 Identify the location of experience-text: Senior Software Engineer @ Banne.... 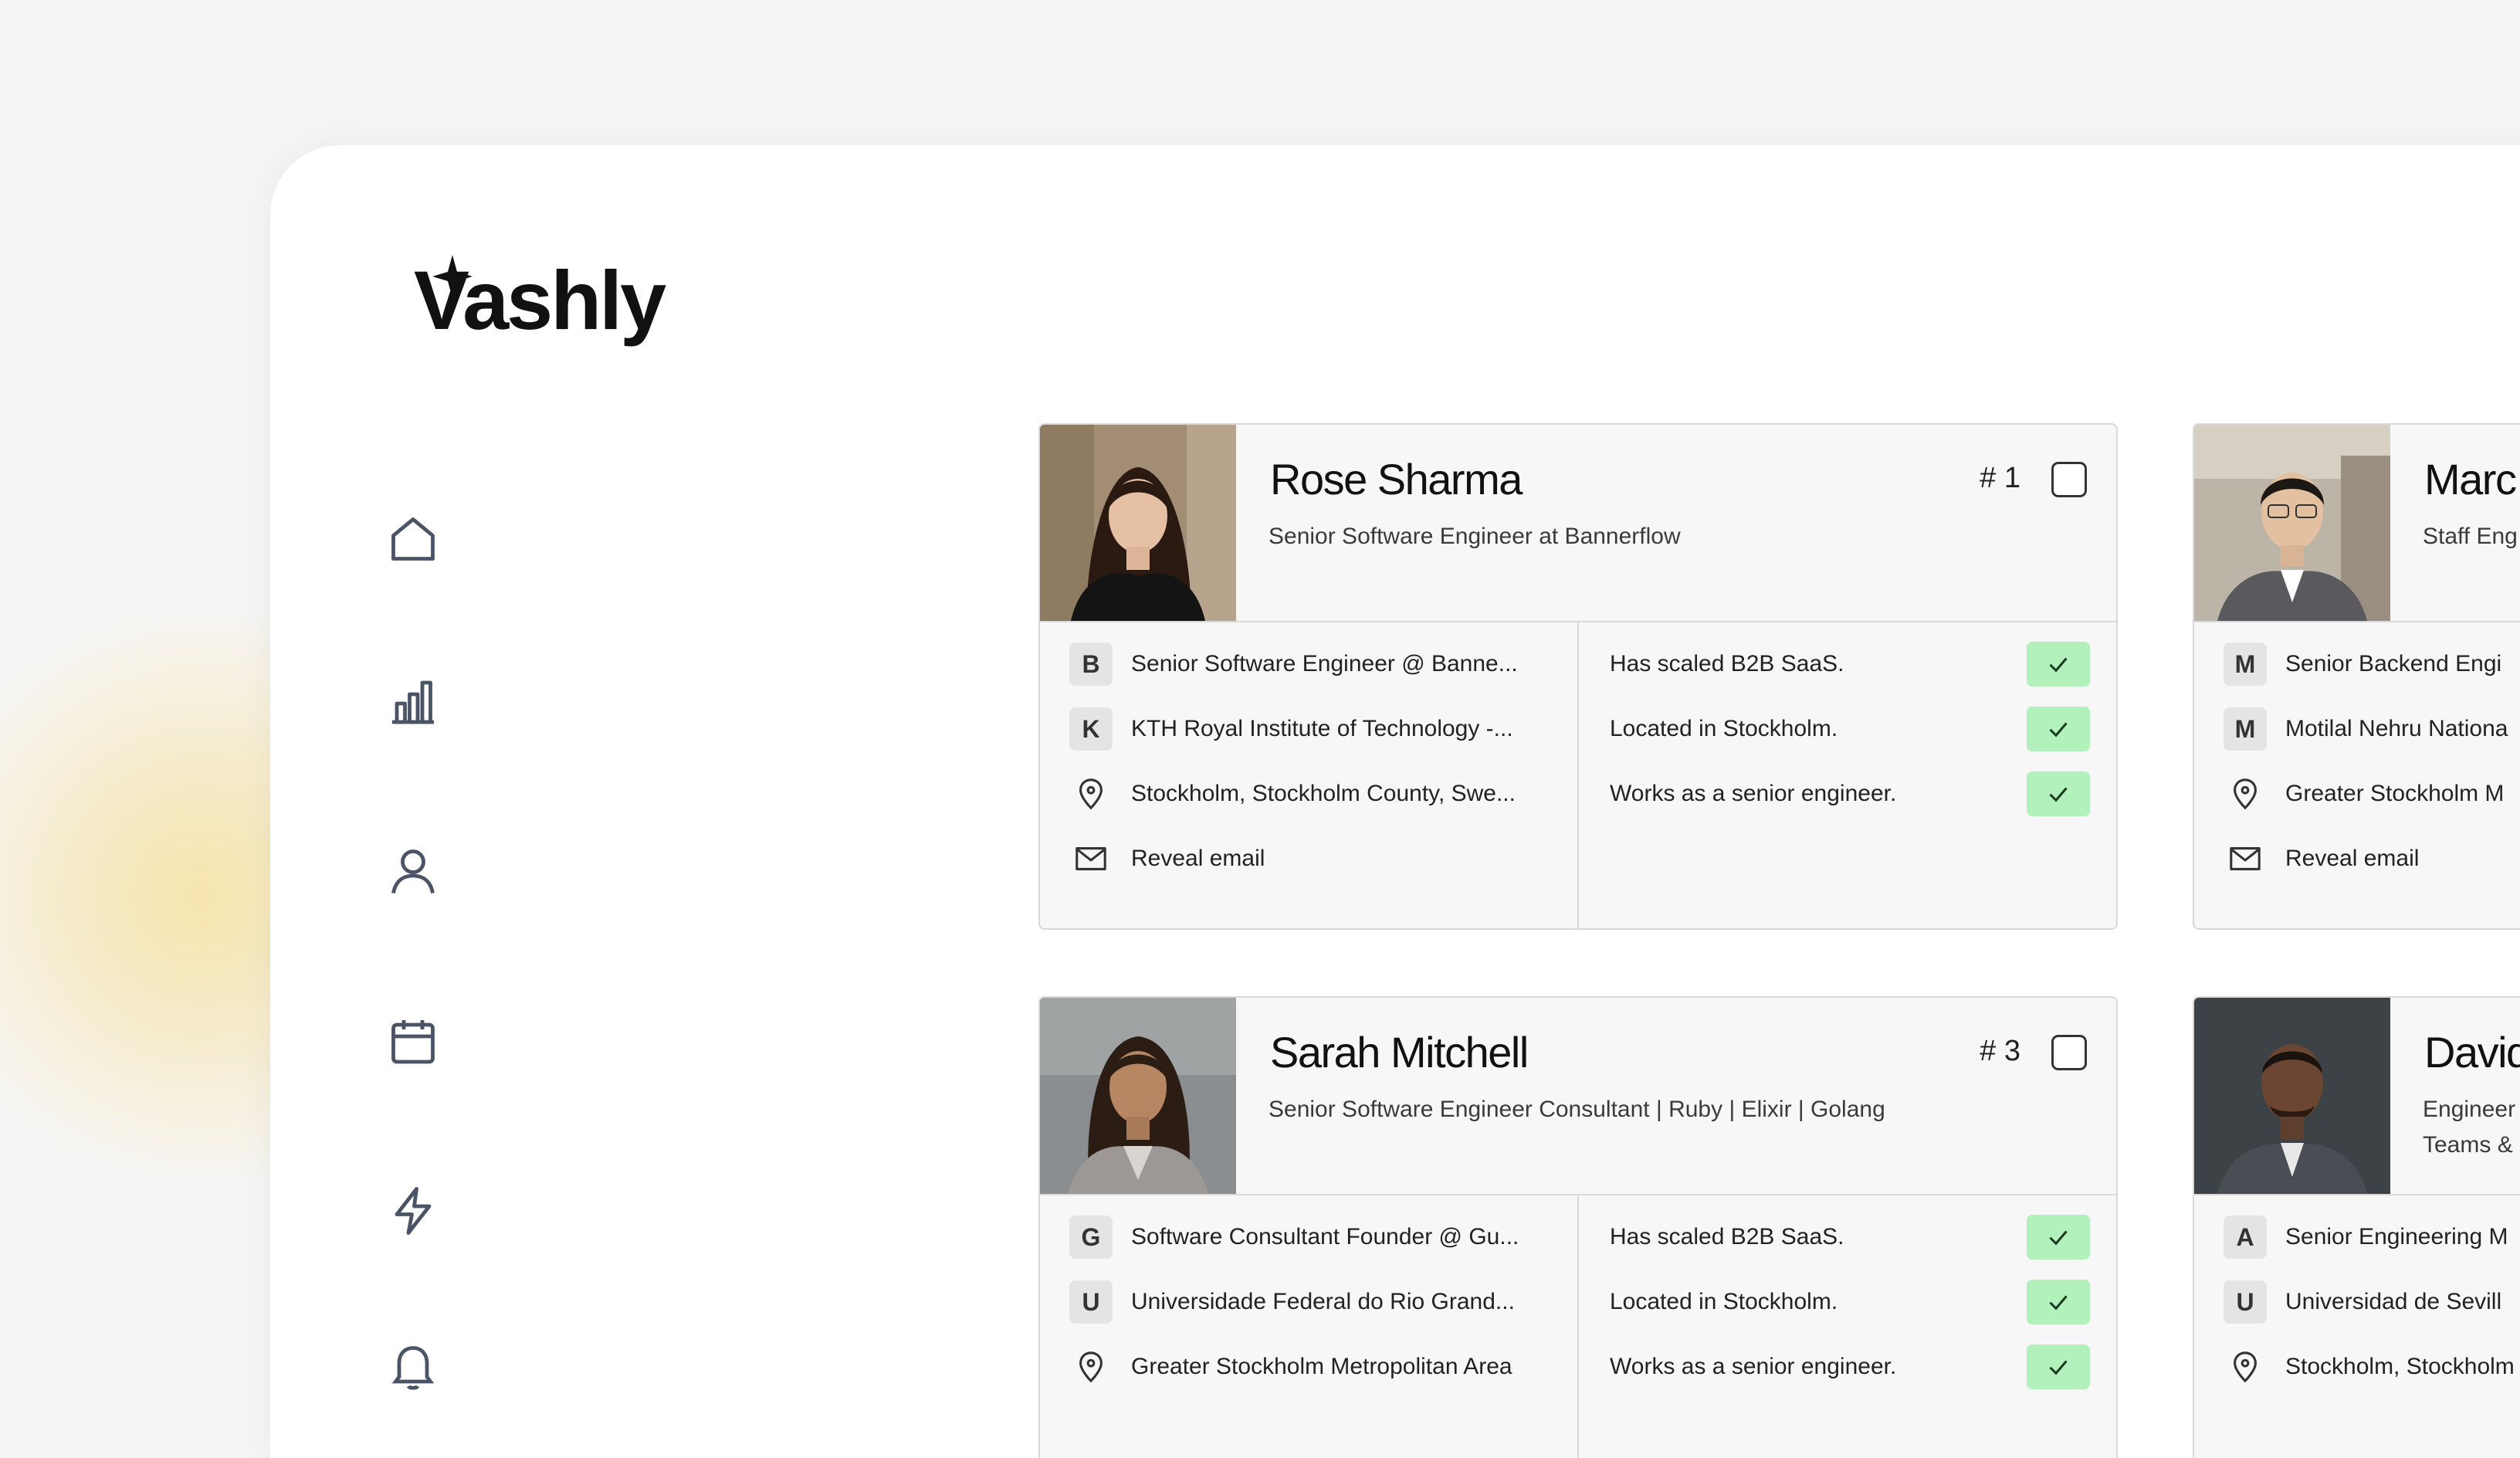
(1324, 663).